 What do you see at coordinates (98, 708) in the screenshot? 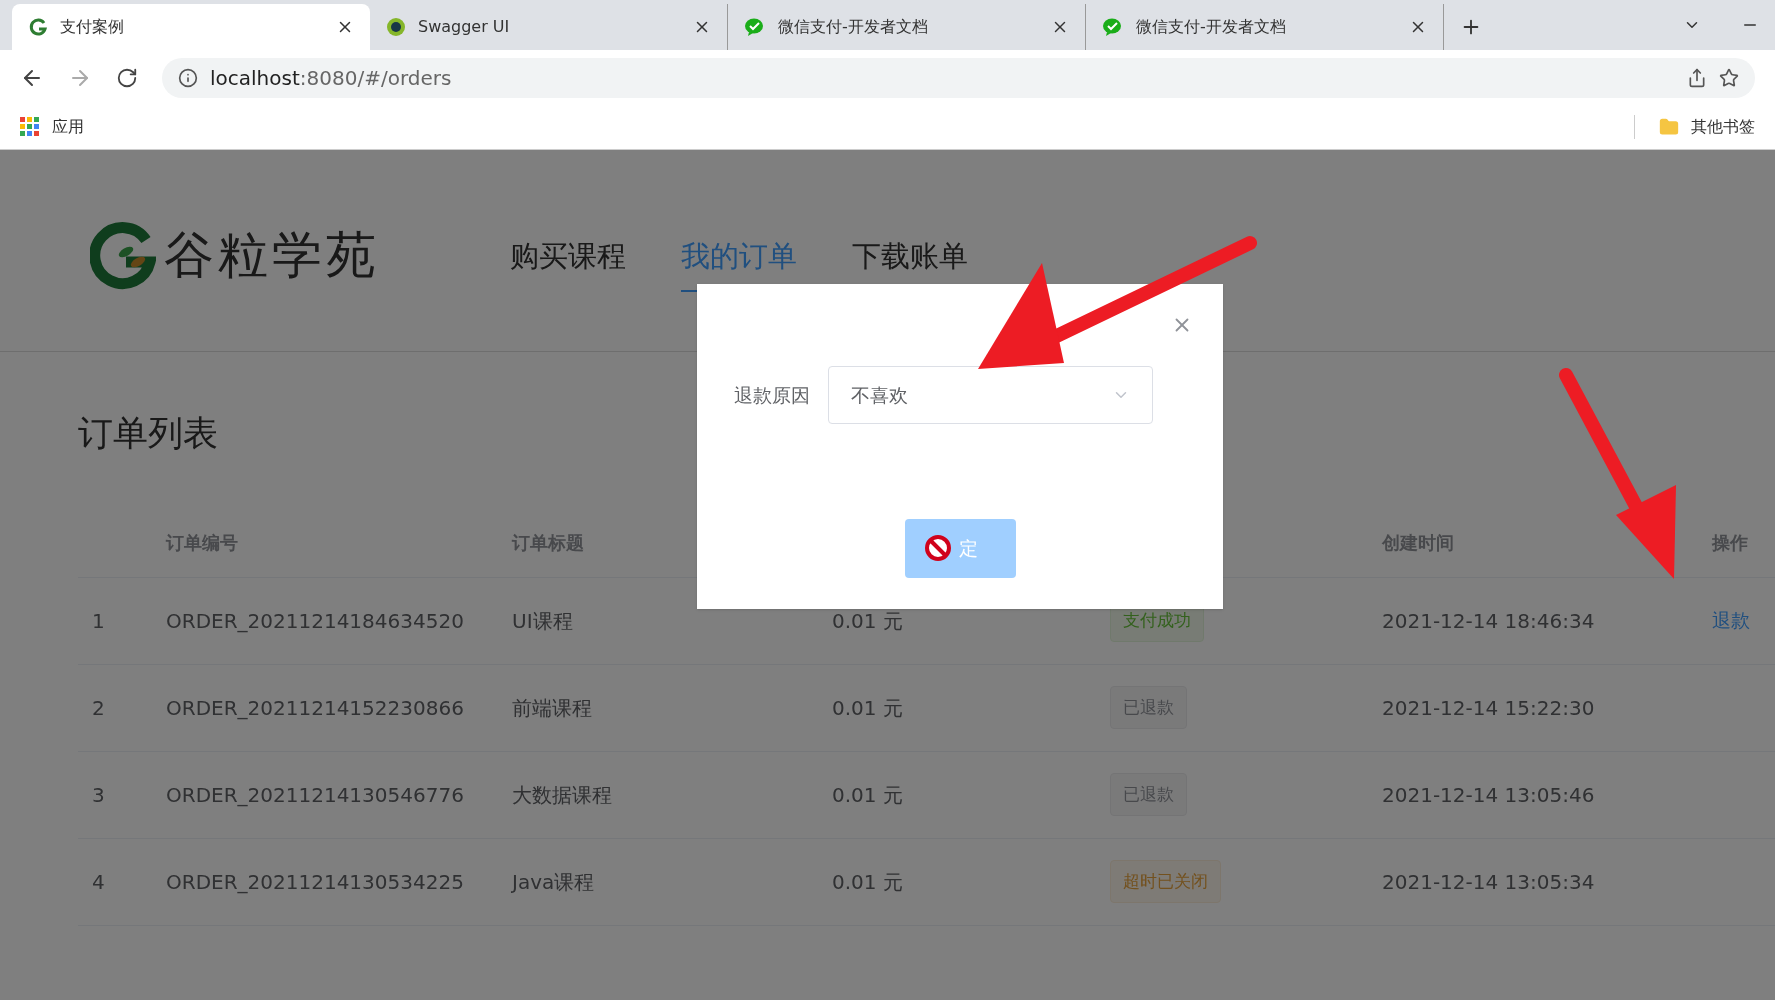
I see `table-cell-text: 2` at bounding box center [98, 708].